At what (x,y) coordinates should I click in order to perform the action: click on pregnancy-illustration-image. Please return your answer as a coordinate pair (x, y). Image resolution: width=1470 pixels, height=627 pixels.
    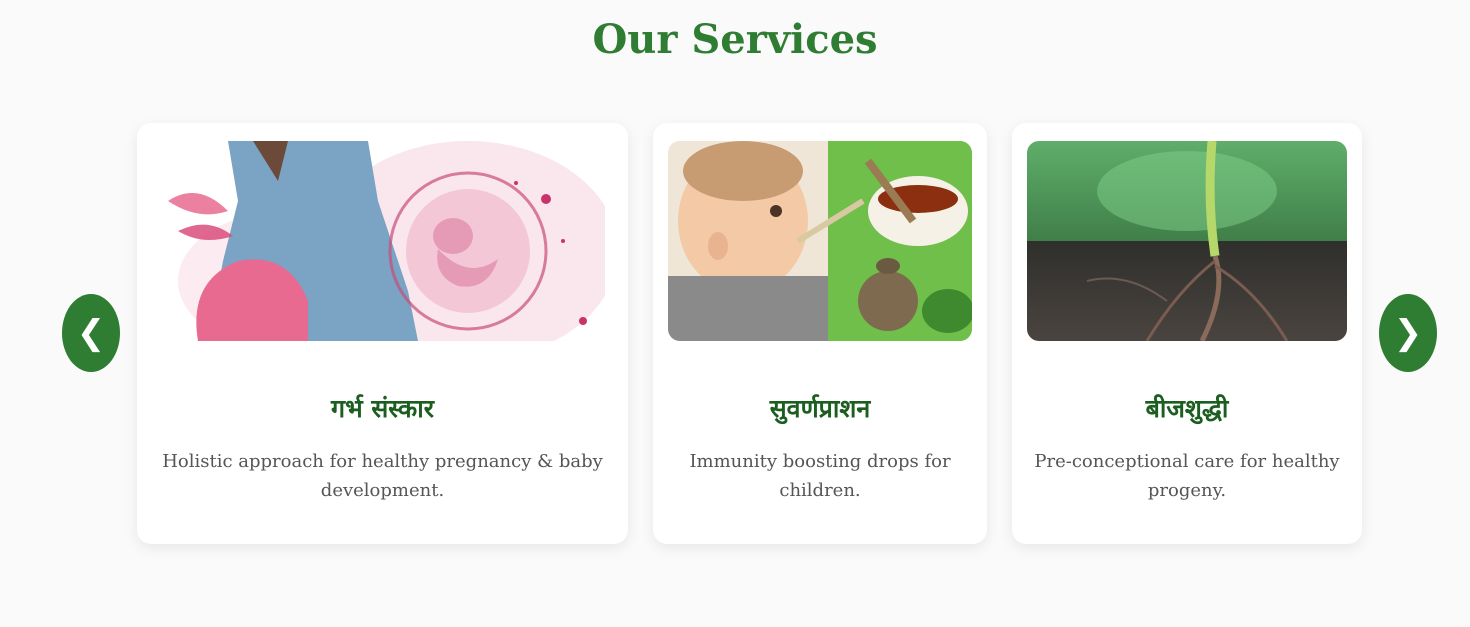
    Looking at the image, I should click on (386, 241).